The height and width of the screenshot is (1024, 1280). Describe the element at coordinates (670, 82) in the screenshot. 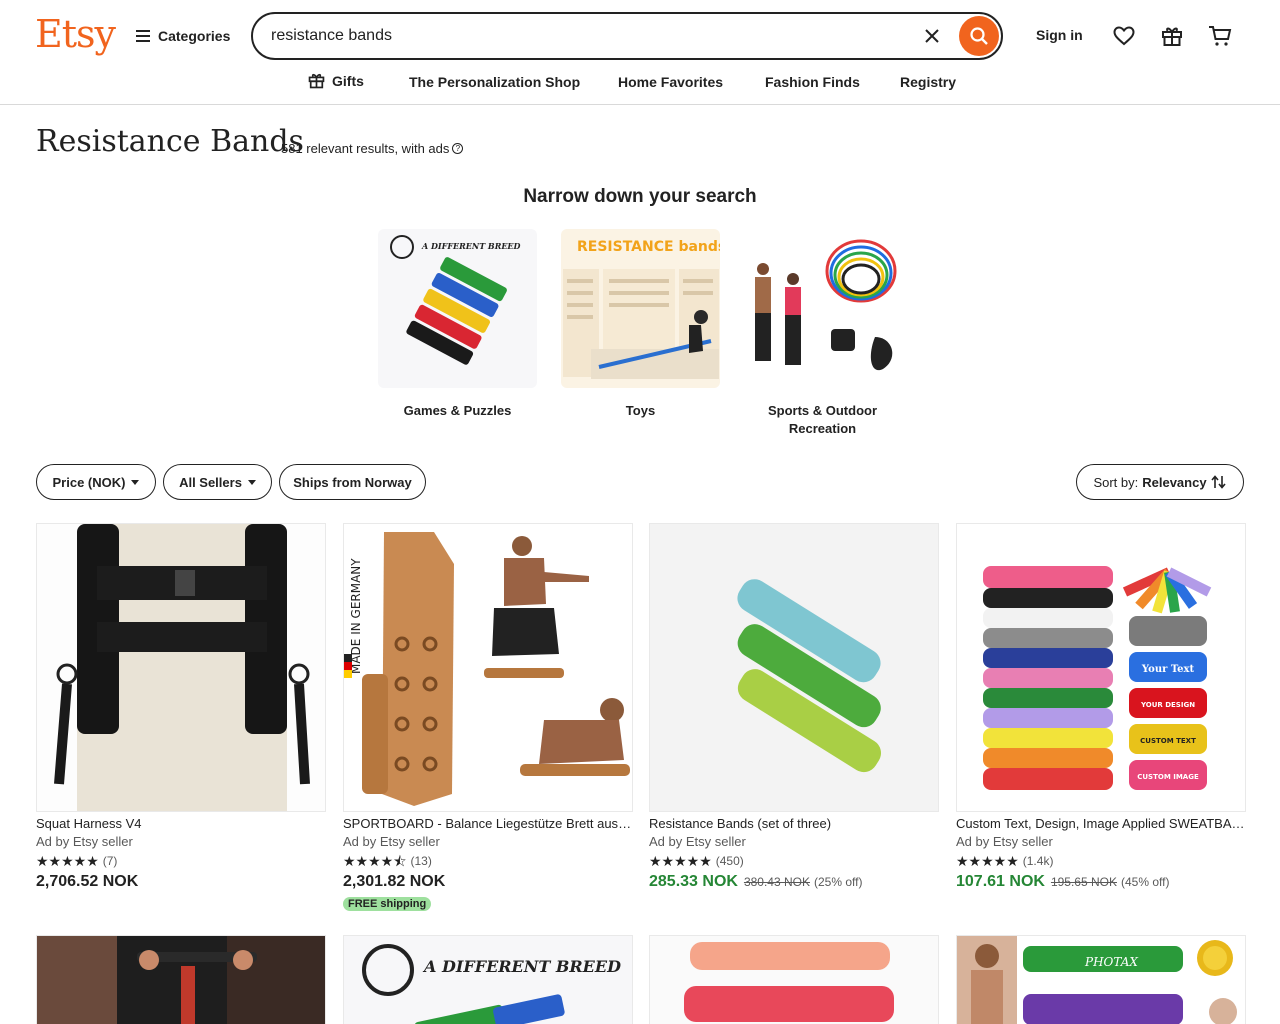

I see `subnav-home-favorites: Home Favorites` at that location.